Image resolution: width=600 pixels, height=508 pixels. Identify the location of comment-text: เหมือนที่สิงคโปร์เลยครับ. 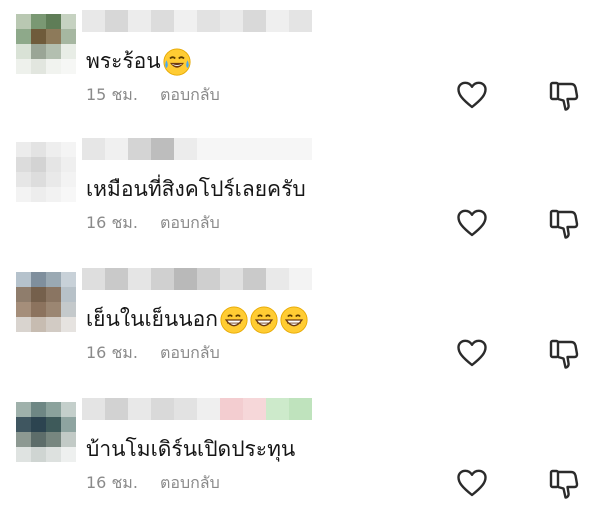
(196, 189).